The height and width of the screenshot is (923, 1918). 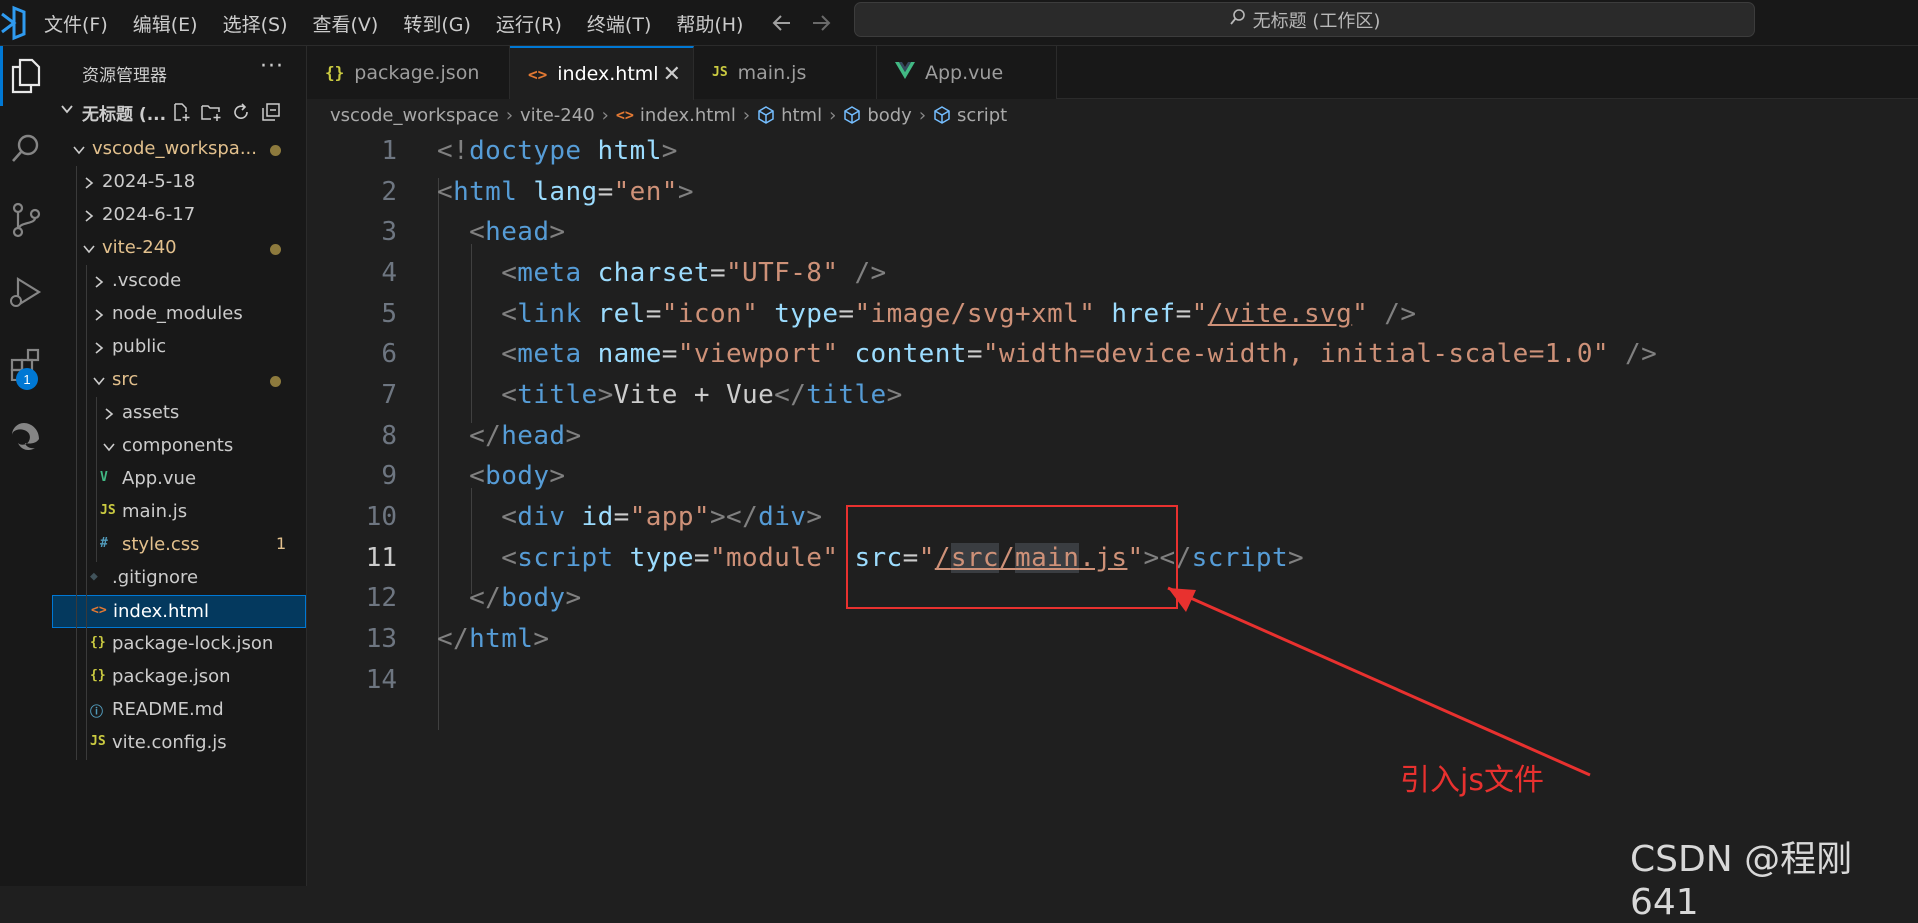 What do you see at coordinates (1472, 780) in the screenshot?
I see `annotation-label: 引入js文件` at bounding box center [1472, 780].